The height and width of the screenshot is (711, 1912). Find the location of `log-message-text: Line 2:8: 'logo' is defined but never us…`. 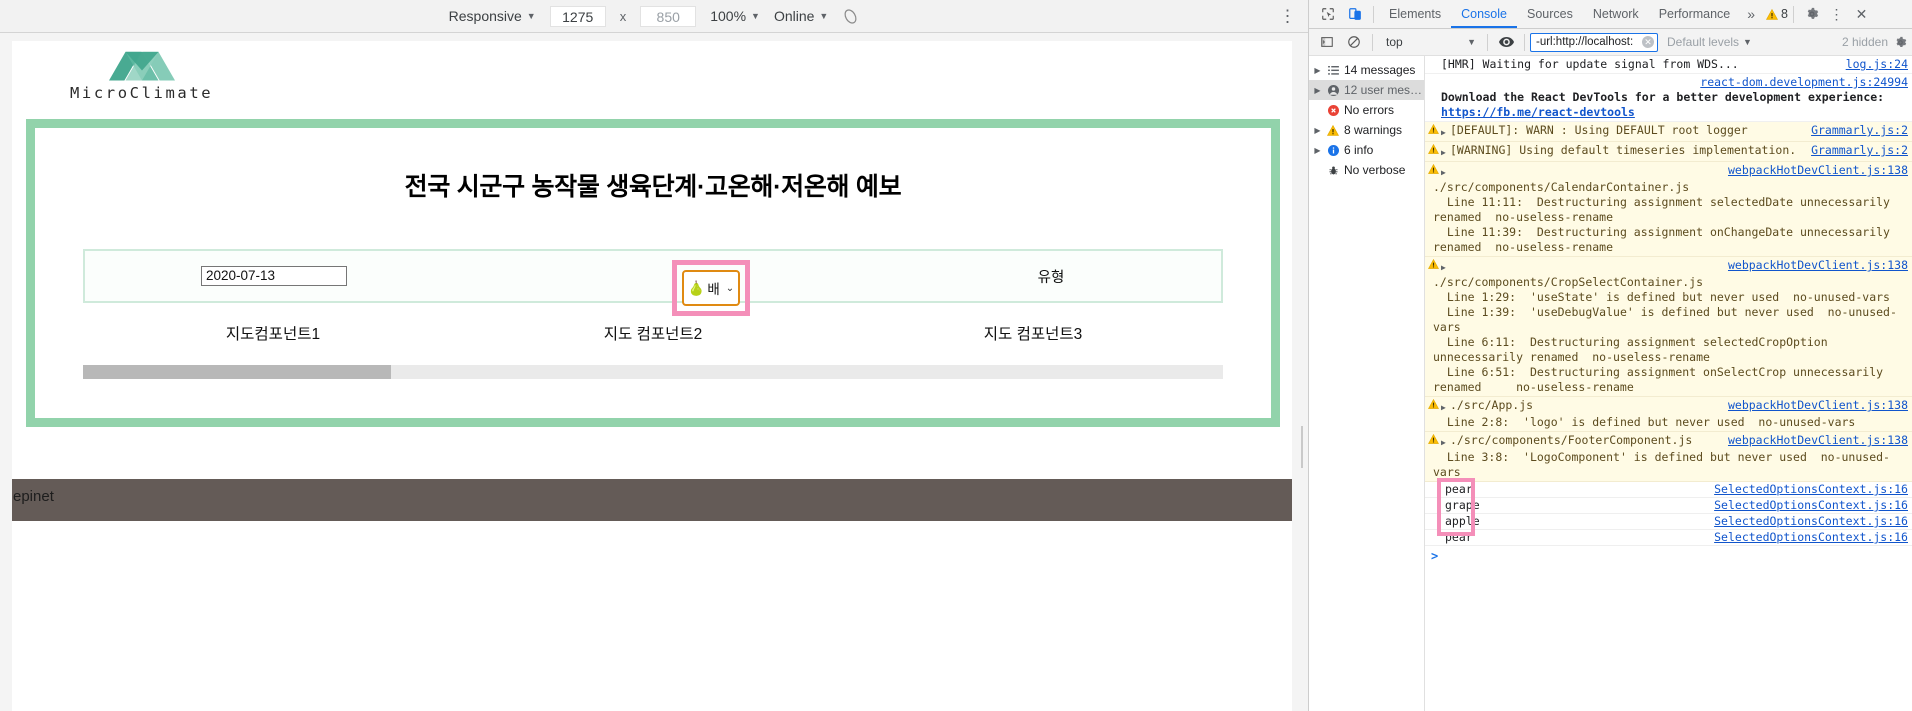

log-message-text: Line 2:8: 'logo' is defined but never us… is located at coordinates (1644, 422).